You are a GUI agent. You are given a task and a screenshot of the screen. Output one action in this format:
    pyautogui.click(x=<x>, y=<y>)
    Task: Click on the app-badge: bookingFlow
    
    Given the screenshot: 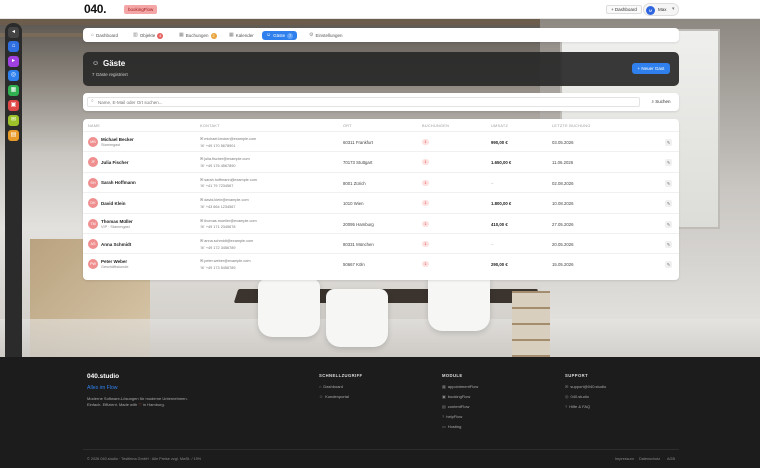 What is the action you would take?
    pyautogui.click(x=141, y=9)
    